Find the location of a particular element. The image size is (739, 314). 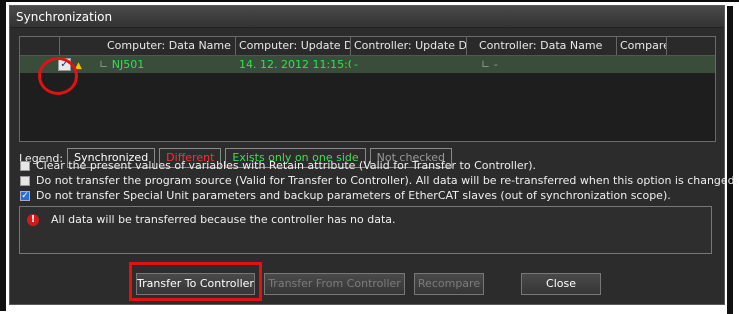

transfer-from-controller-button: Transfer From Controller is located at coordinates (334, 284).